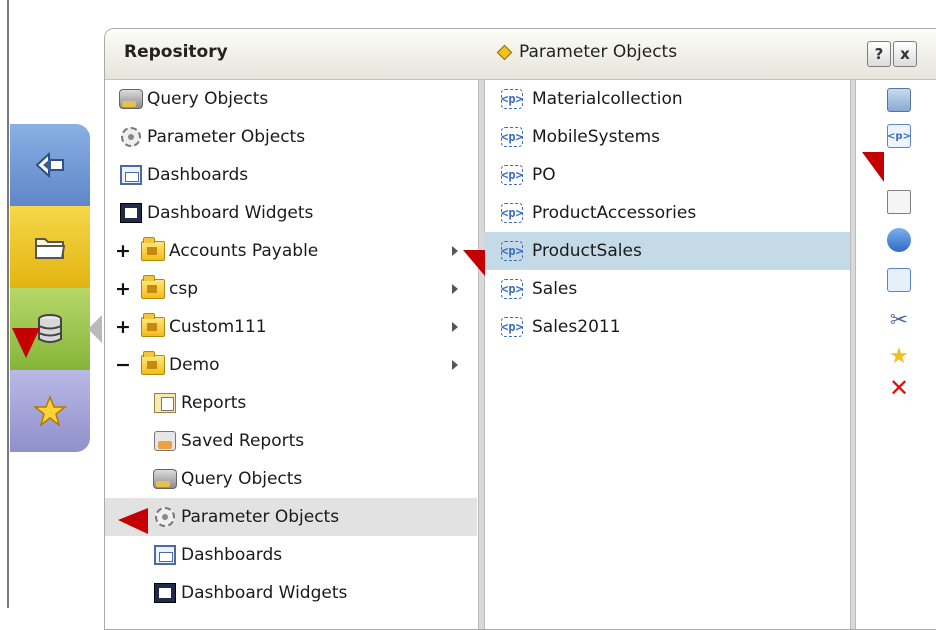 The height and width of the screenshot is (630, 936). I want to click on object-list-item-label: ProductSales, so click(587, 251).